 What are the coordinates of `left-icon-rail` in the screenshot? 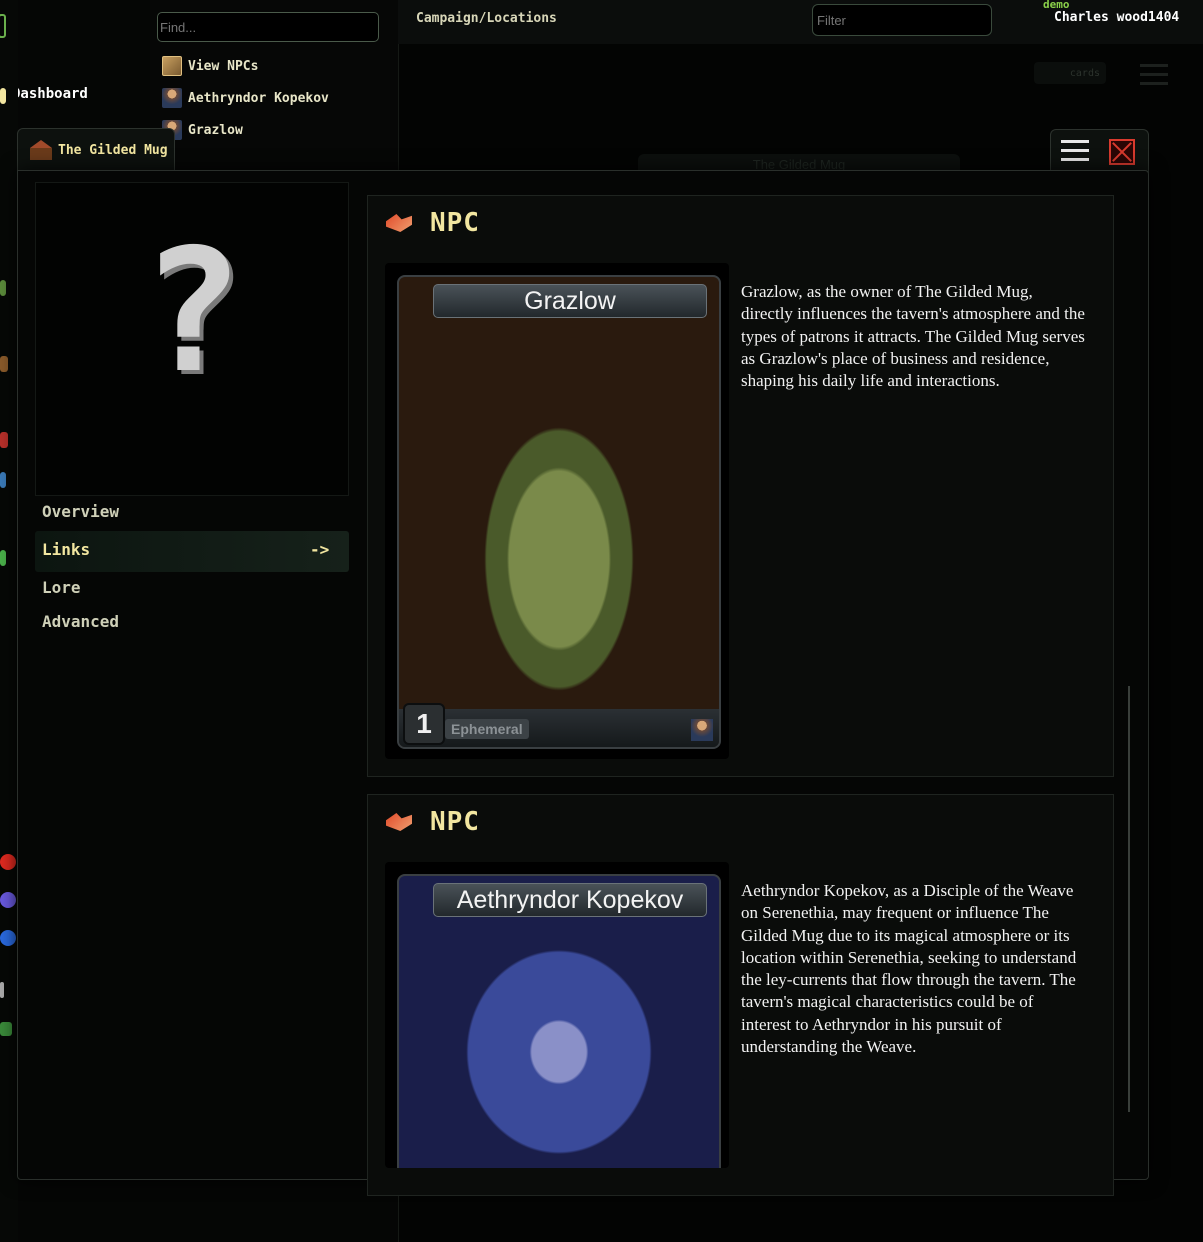 It's located at (9, 621).